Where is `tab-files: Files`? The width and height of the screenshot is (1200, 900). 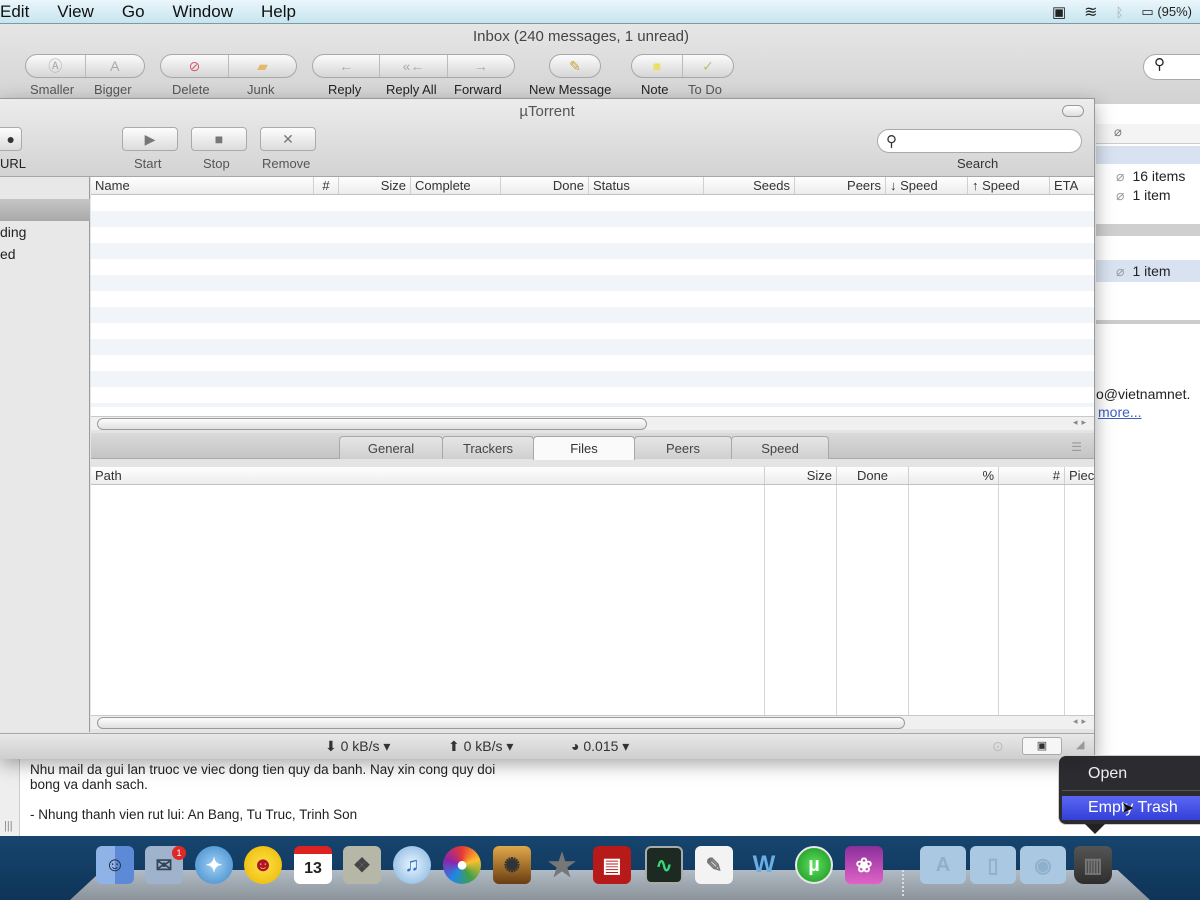 tab-files: Files is located at coordinates (584, 448).